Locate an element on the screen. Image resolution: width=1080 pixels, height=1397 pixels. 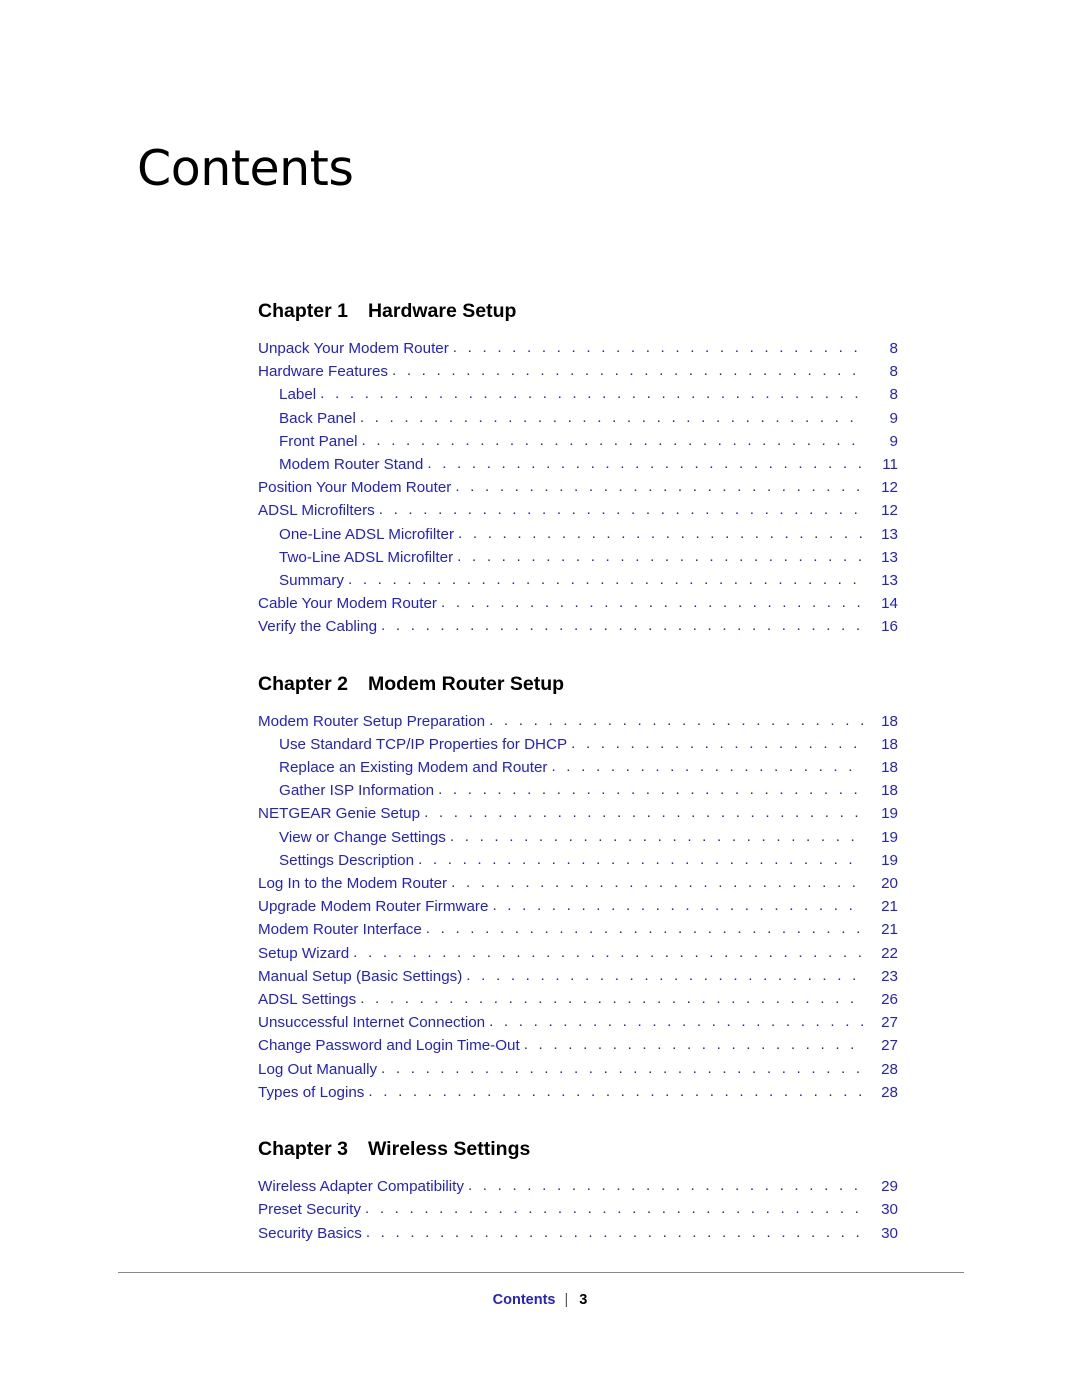
toc-entry-page: 14 is located at coordinates (889, 604).